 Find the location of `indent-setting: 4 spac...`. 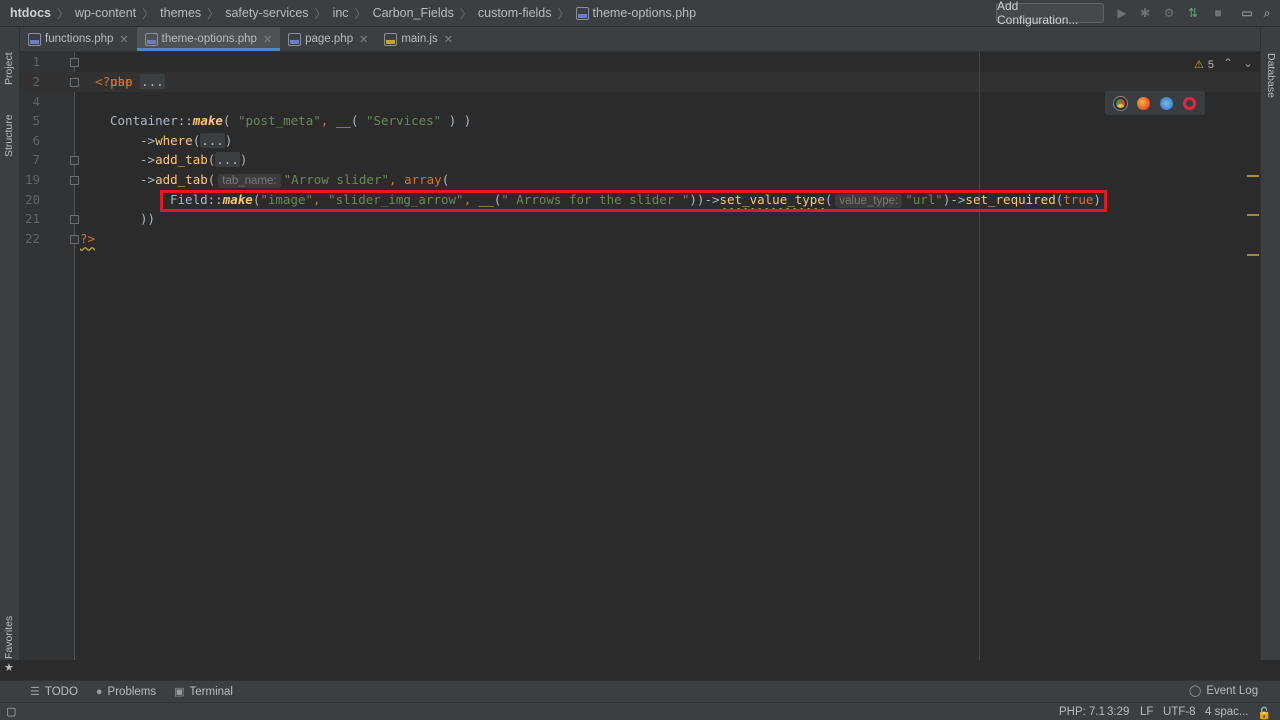

indent-setting: 4 spac... is located at coordinates (1226, 712).